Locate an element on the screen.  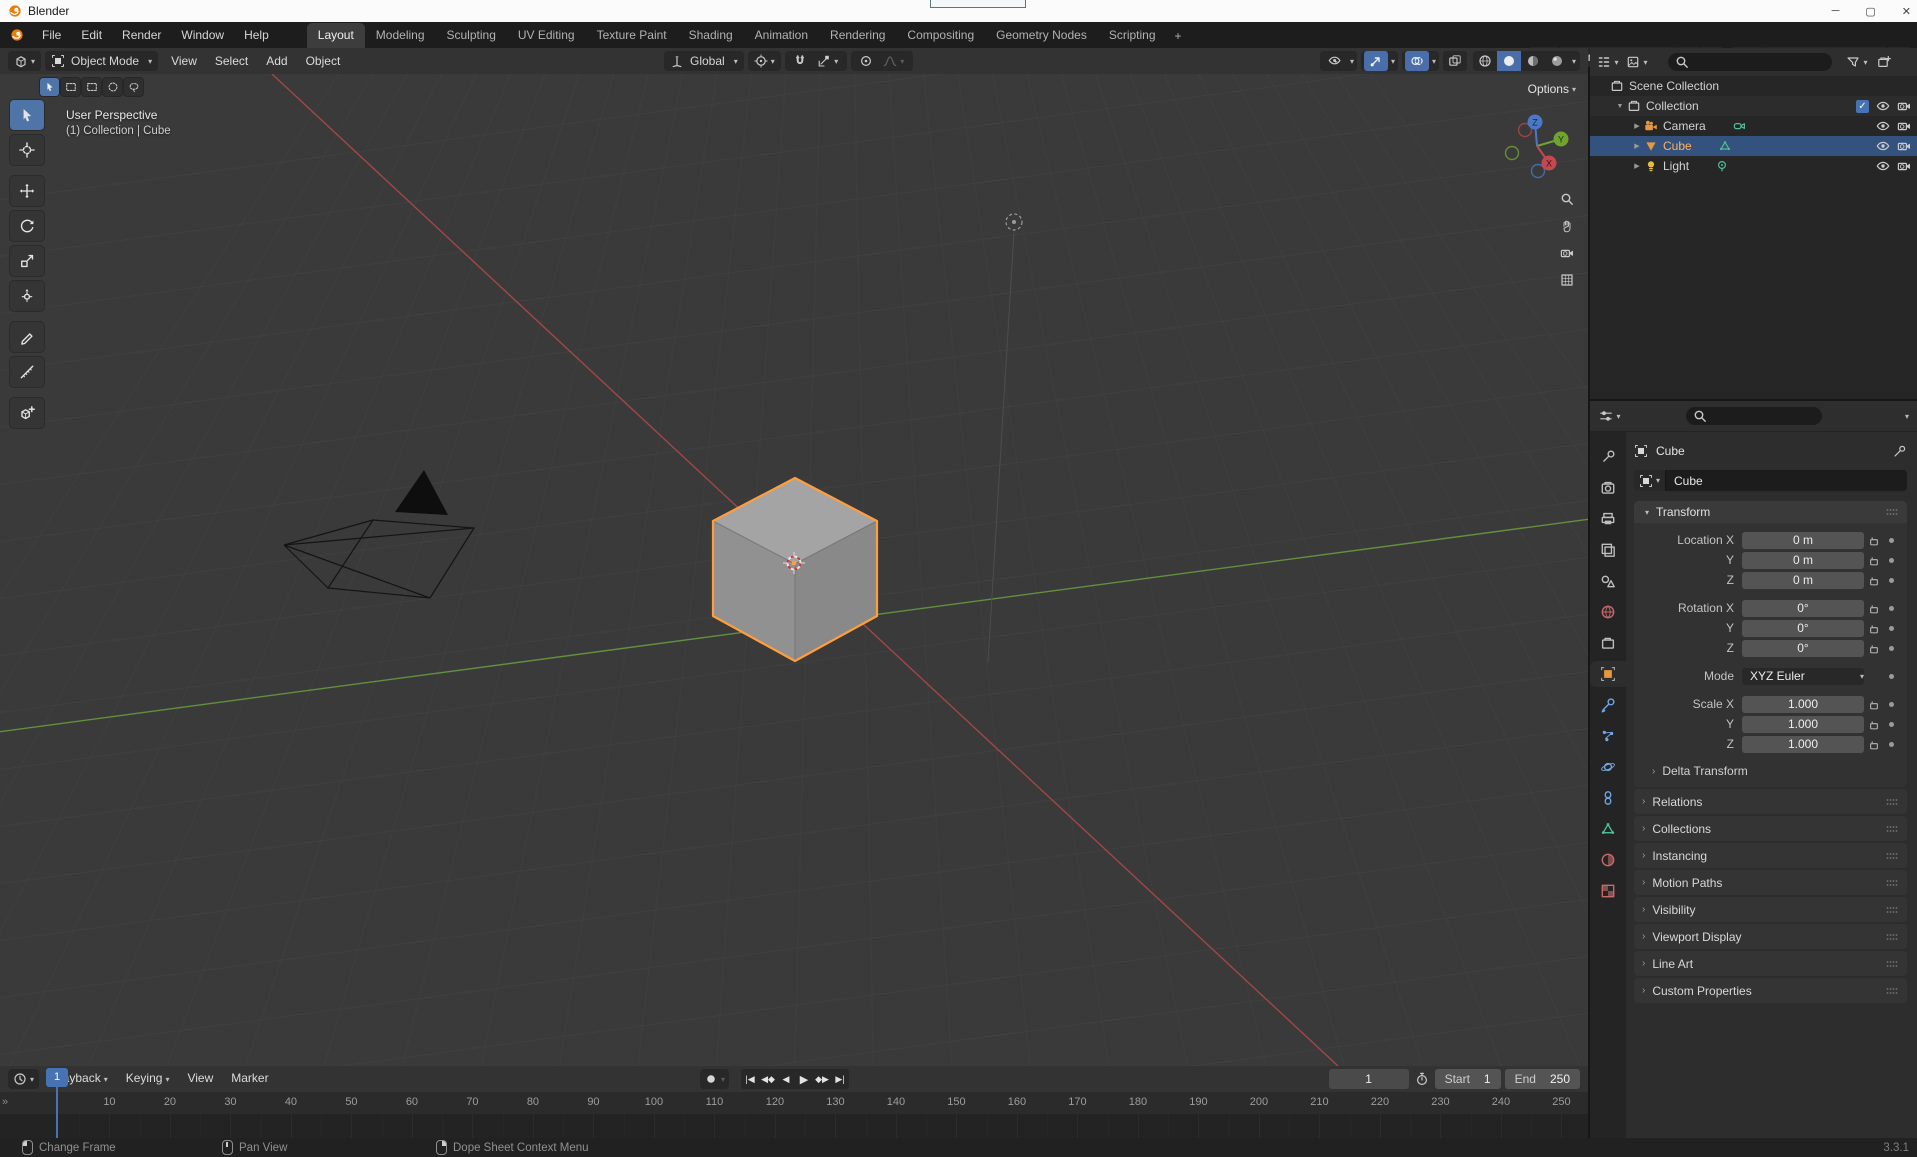
tab-modeling: Modeling is located at coordinates (400, 35).